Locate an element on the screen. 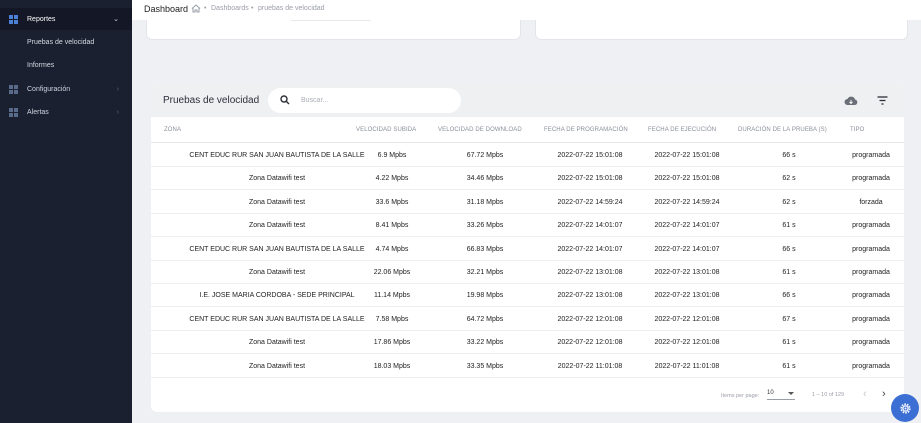 This screenshot has width=921, height=423. summary-card is located at coordinates (721, 30).